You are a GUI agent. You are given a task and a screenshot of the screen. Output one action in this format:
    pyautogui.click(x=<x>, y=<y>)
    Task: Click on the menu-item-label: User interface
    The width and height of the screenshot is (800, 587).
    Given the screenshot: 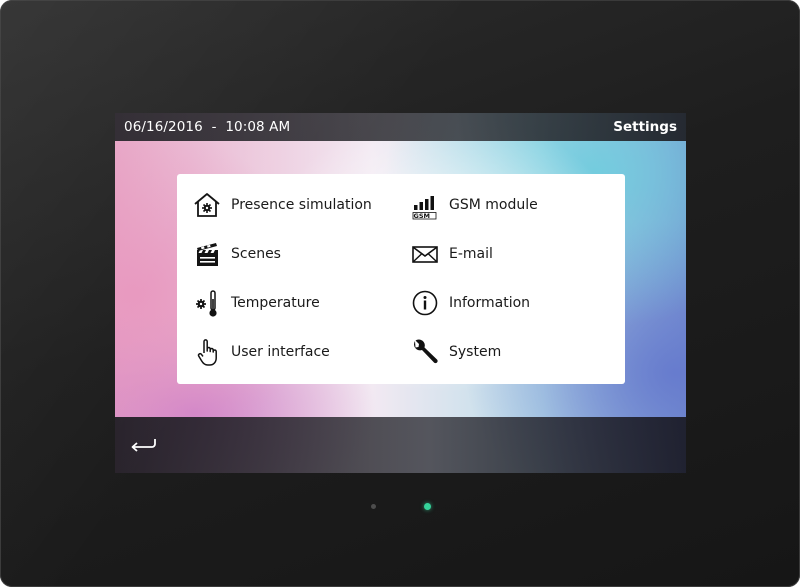 What is the action you would take?
    pyautogui.click(x=280, y=352)
    